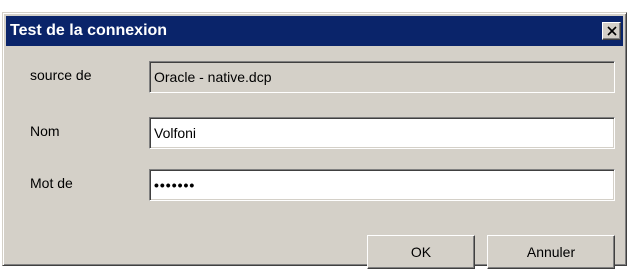 This screenshot has height=269, width=628. Describe the element at coordinates (45, 131) in the screenshot. I see `name-label: Nom` at that location.